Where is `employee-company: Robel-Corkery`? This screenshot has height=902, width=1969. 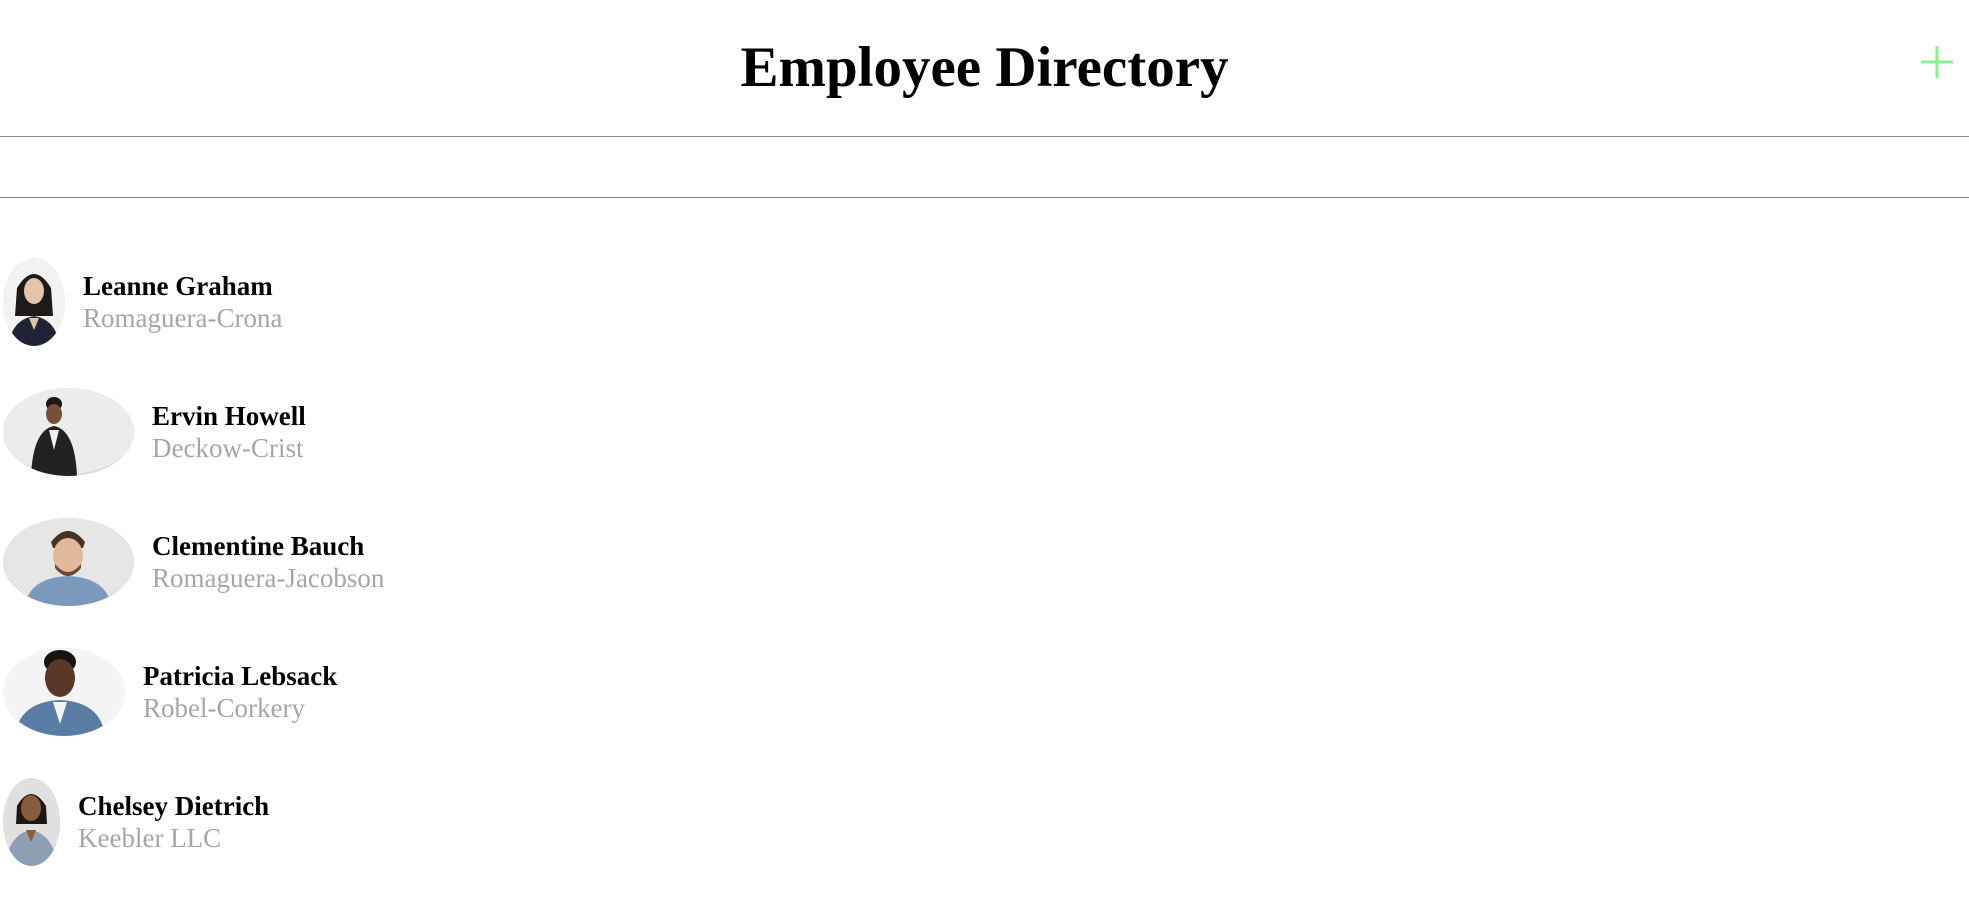
employee-company: Robel-Corkery is located at coordinates (224, 708).